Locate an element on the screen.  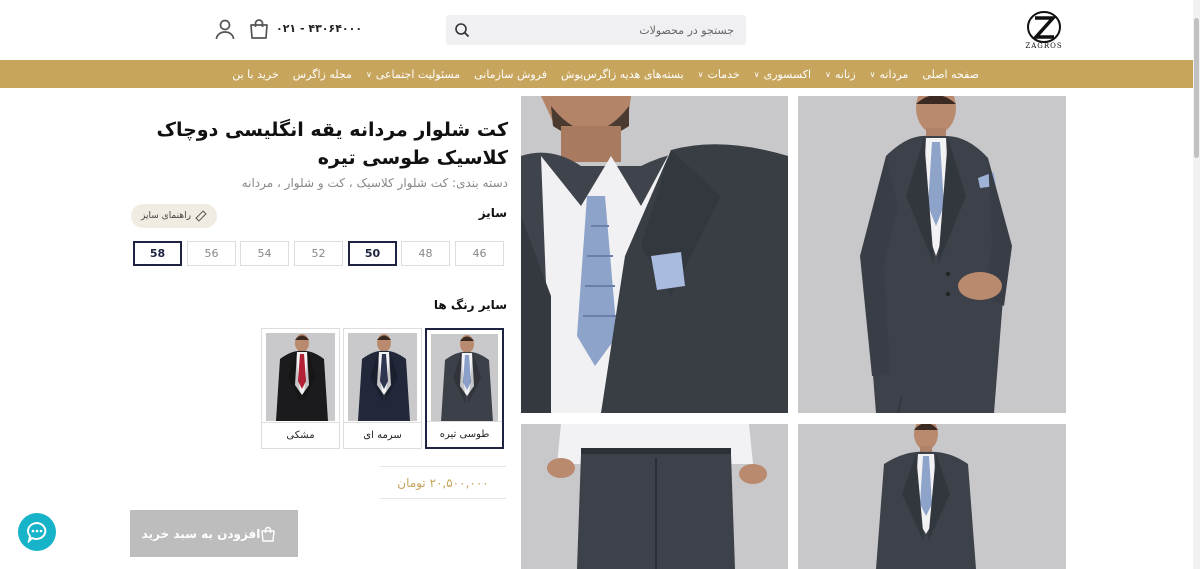
search-box is located at coordinates (596, 30).